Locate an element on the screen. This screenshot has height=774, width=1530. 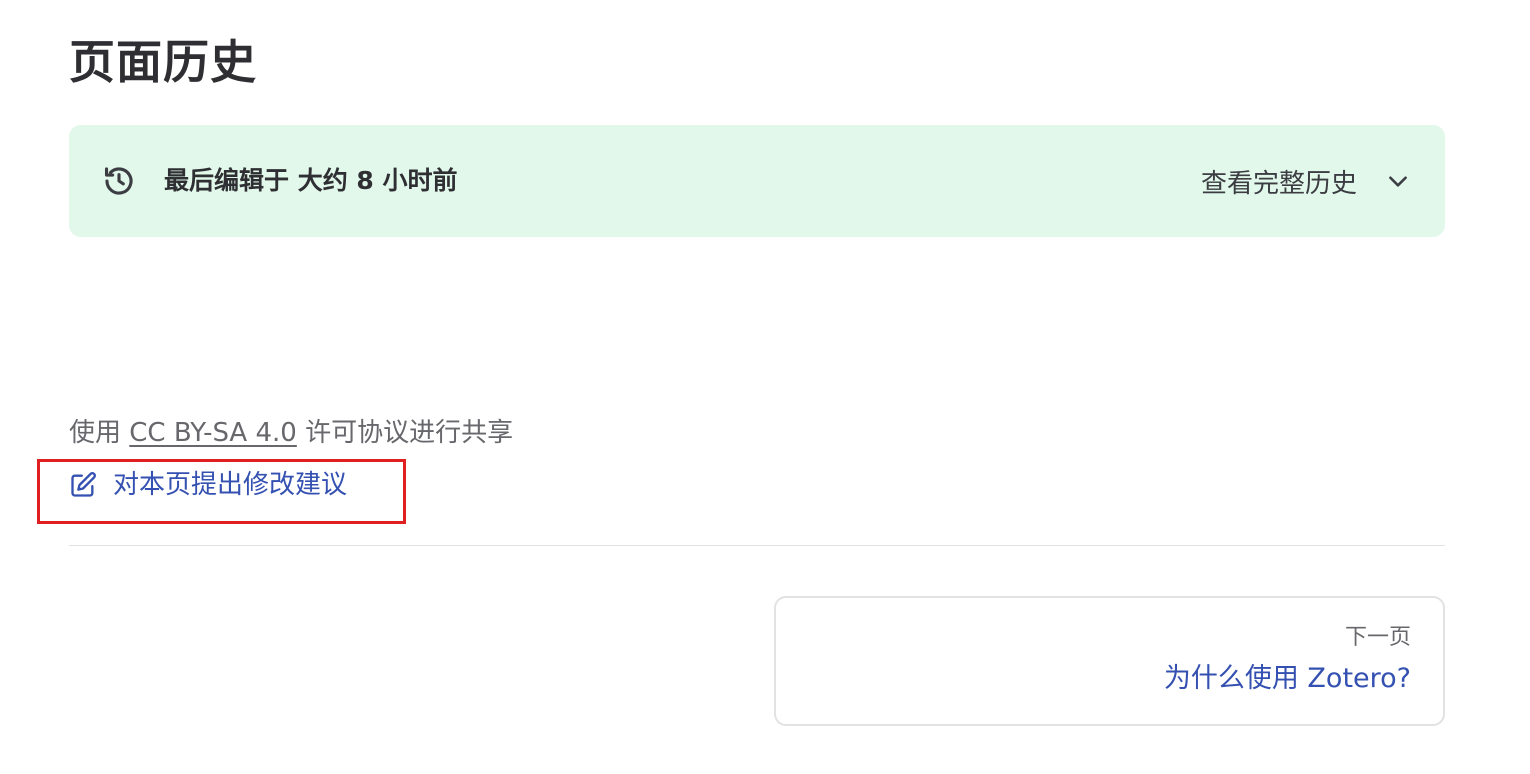
view-full-history-label: 查看完整历史 is located at coordinates (1279, 181).